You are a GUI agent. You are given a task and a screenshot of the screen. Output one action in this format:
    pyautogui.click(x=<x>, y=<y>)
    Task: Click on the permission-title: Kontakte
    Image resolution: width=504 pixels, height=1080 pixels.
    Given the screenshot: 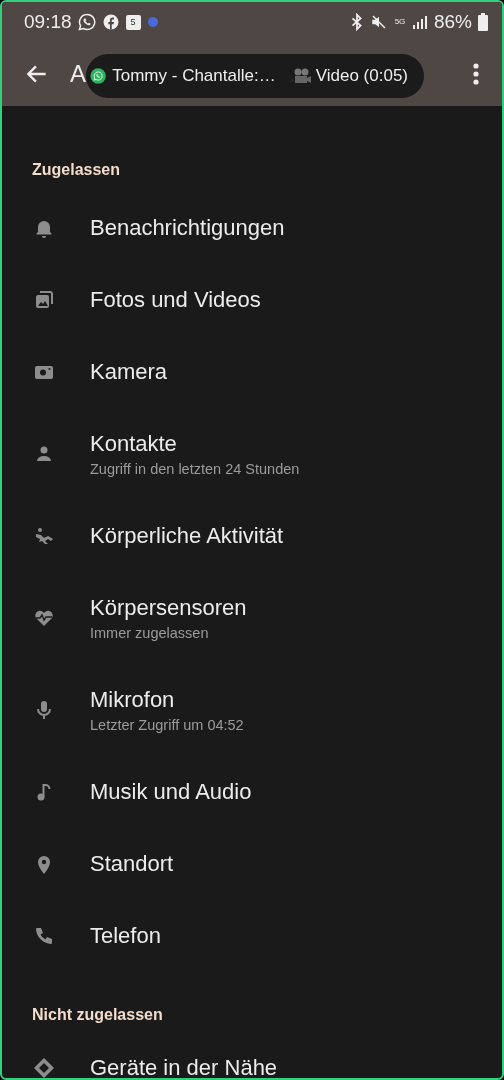 What is the action you would take?
    pyautogui.click(x=134, y=444)
    